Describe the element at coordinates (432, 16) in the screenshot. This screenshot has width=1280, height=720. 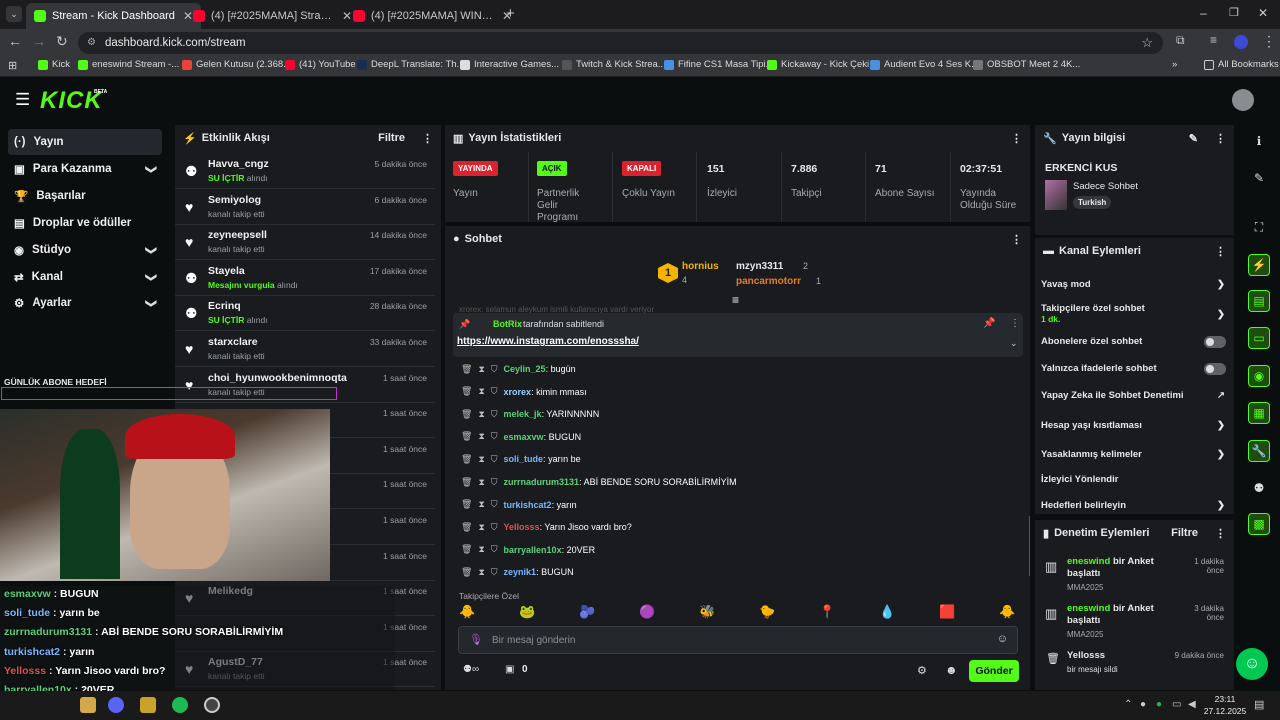
I see `tab-youtube-2: (4) [#2025MAMA] WINNERS' A ✕` at that location.